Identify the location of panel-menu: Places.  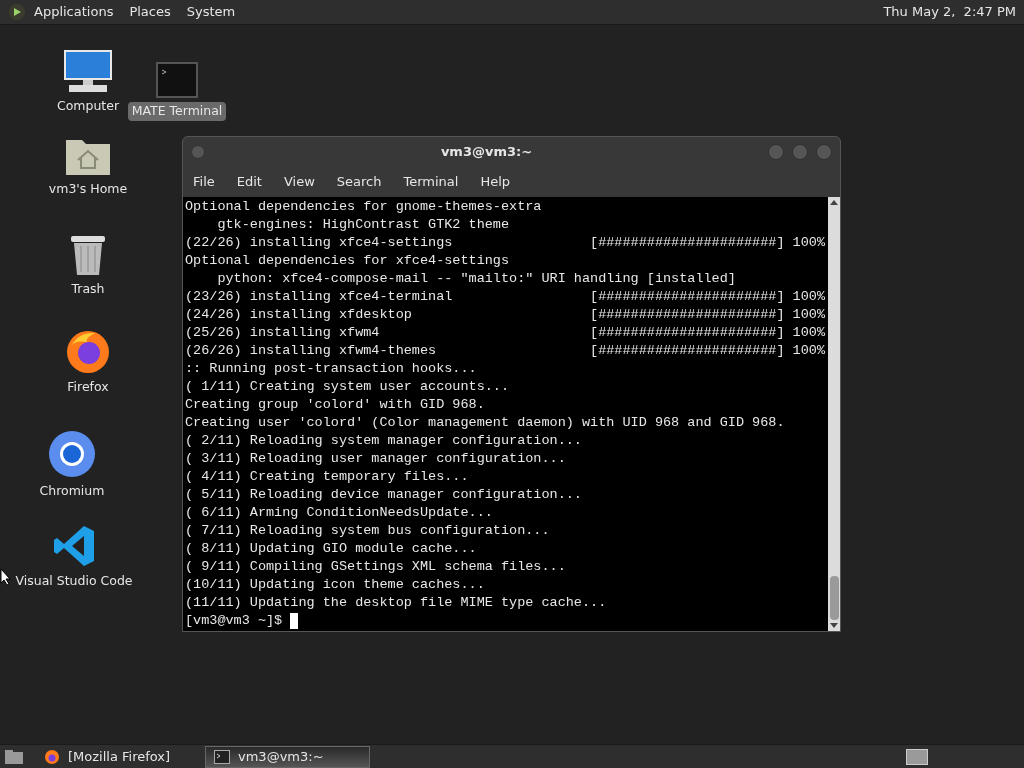
(150, 12).